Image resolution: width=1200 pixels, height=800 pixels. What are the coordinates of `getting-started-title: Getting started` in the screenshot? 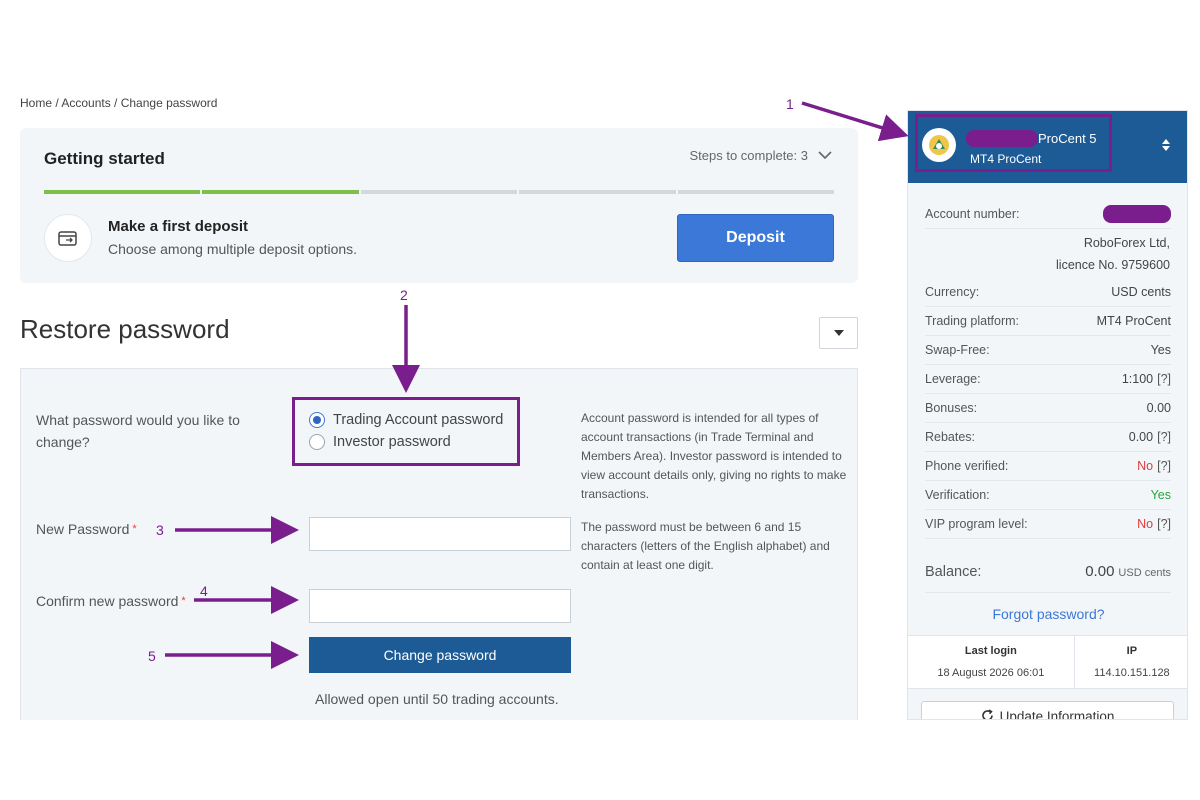 It's located at (104, 158).